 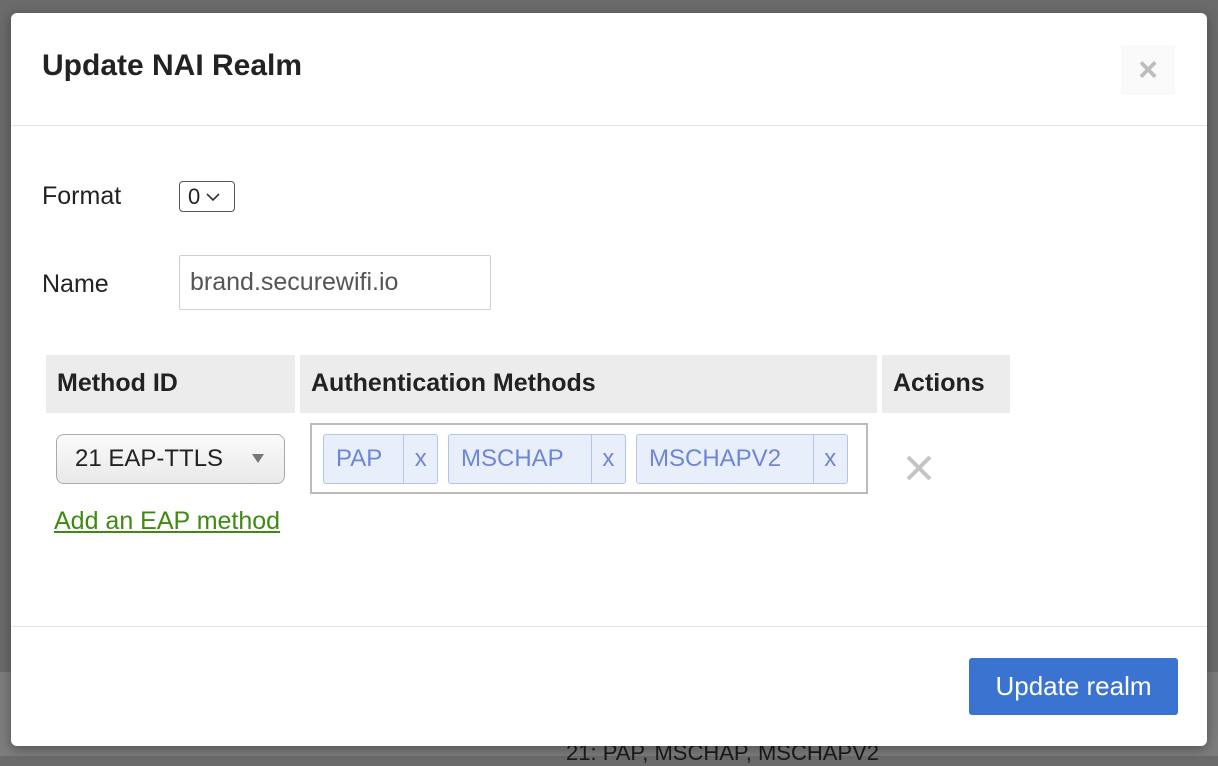 I want to click on auth-method-tag-pap: PAP x, so click(x=380, y=459).